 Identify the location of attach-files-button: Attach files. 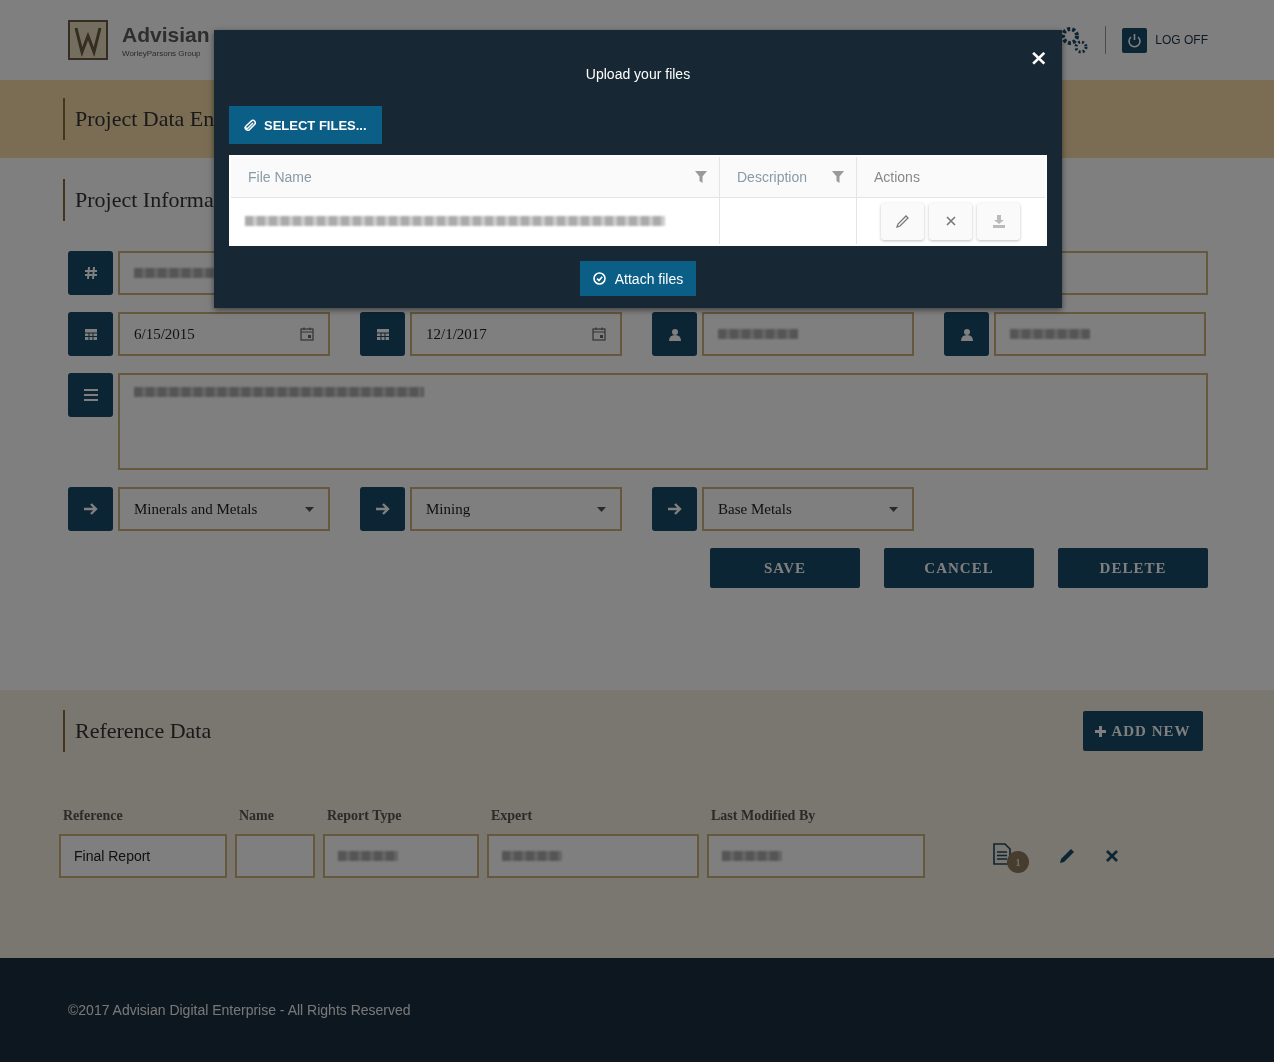
(638, 278).